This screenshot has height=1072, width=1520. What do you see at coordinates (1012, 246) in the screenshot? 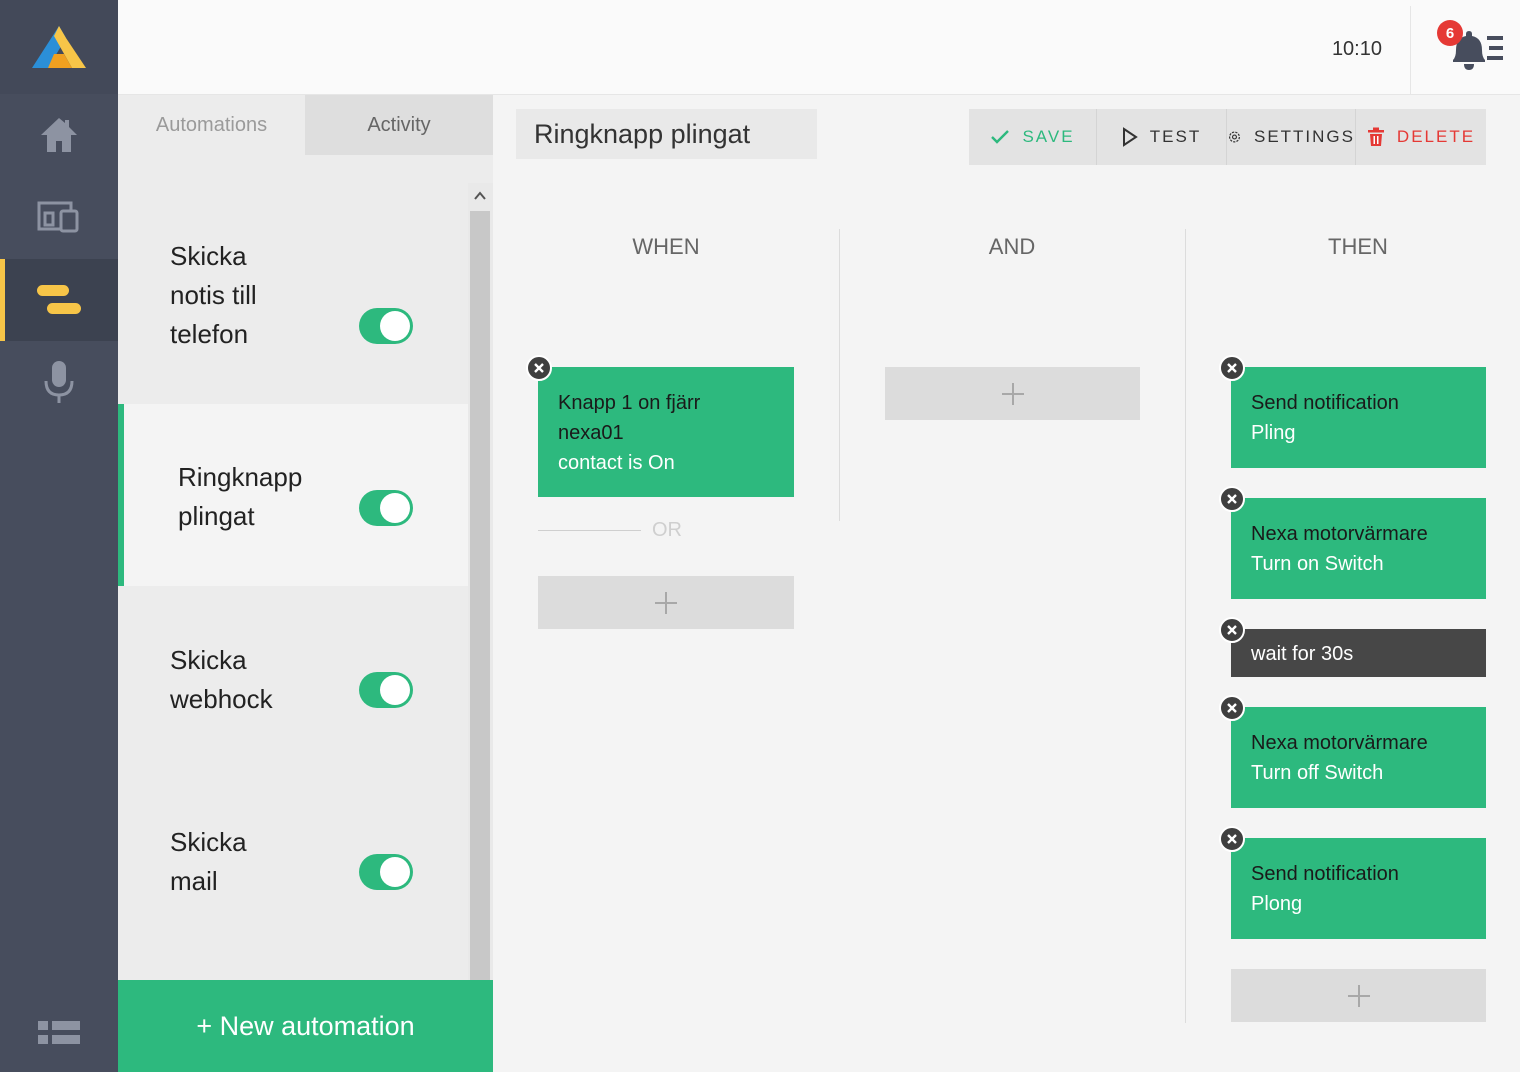
I see `column-header-and: AND` at bounding box center [1012, 246].